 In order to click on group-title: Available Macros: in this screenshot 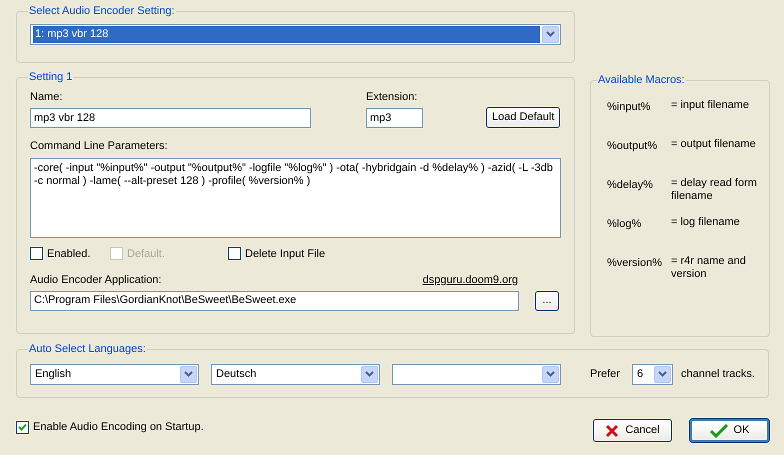, I will do `click(641, 80)`.